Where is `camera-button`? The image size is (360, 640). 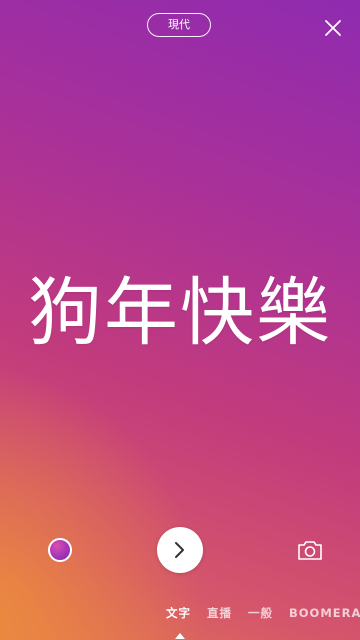 camera-button is located at coordinates (310, 550).